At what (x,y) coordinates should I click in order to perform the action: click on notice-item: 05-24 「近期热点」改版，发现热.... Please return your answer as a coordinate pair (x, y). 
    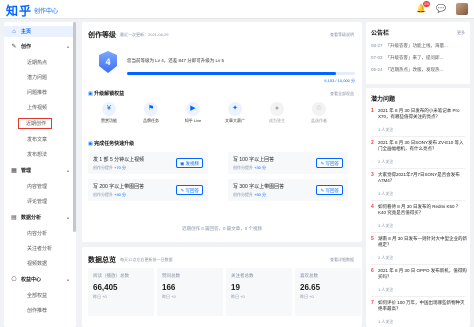
    Looking at the image, I should click on (407, 70).